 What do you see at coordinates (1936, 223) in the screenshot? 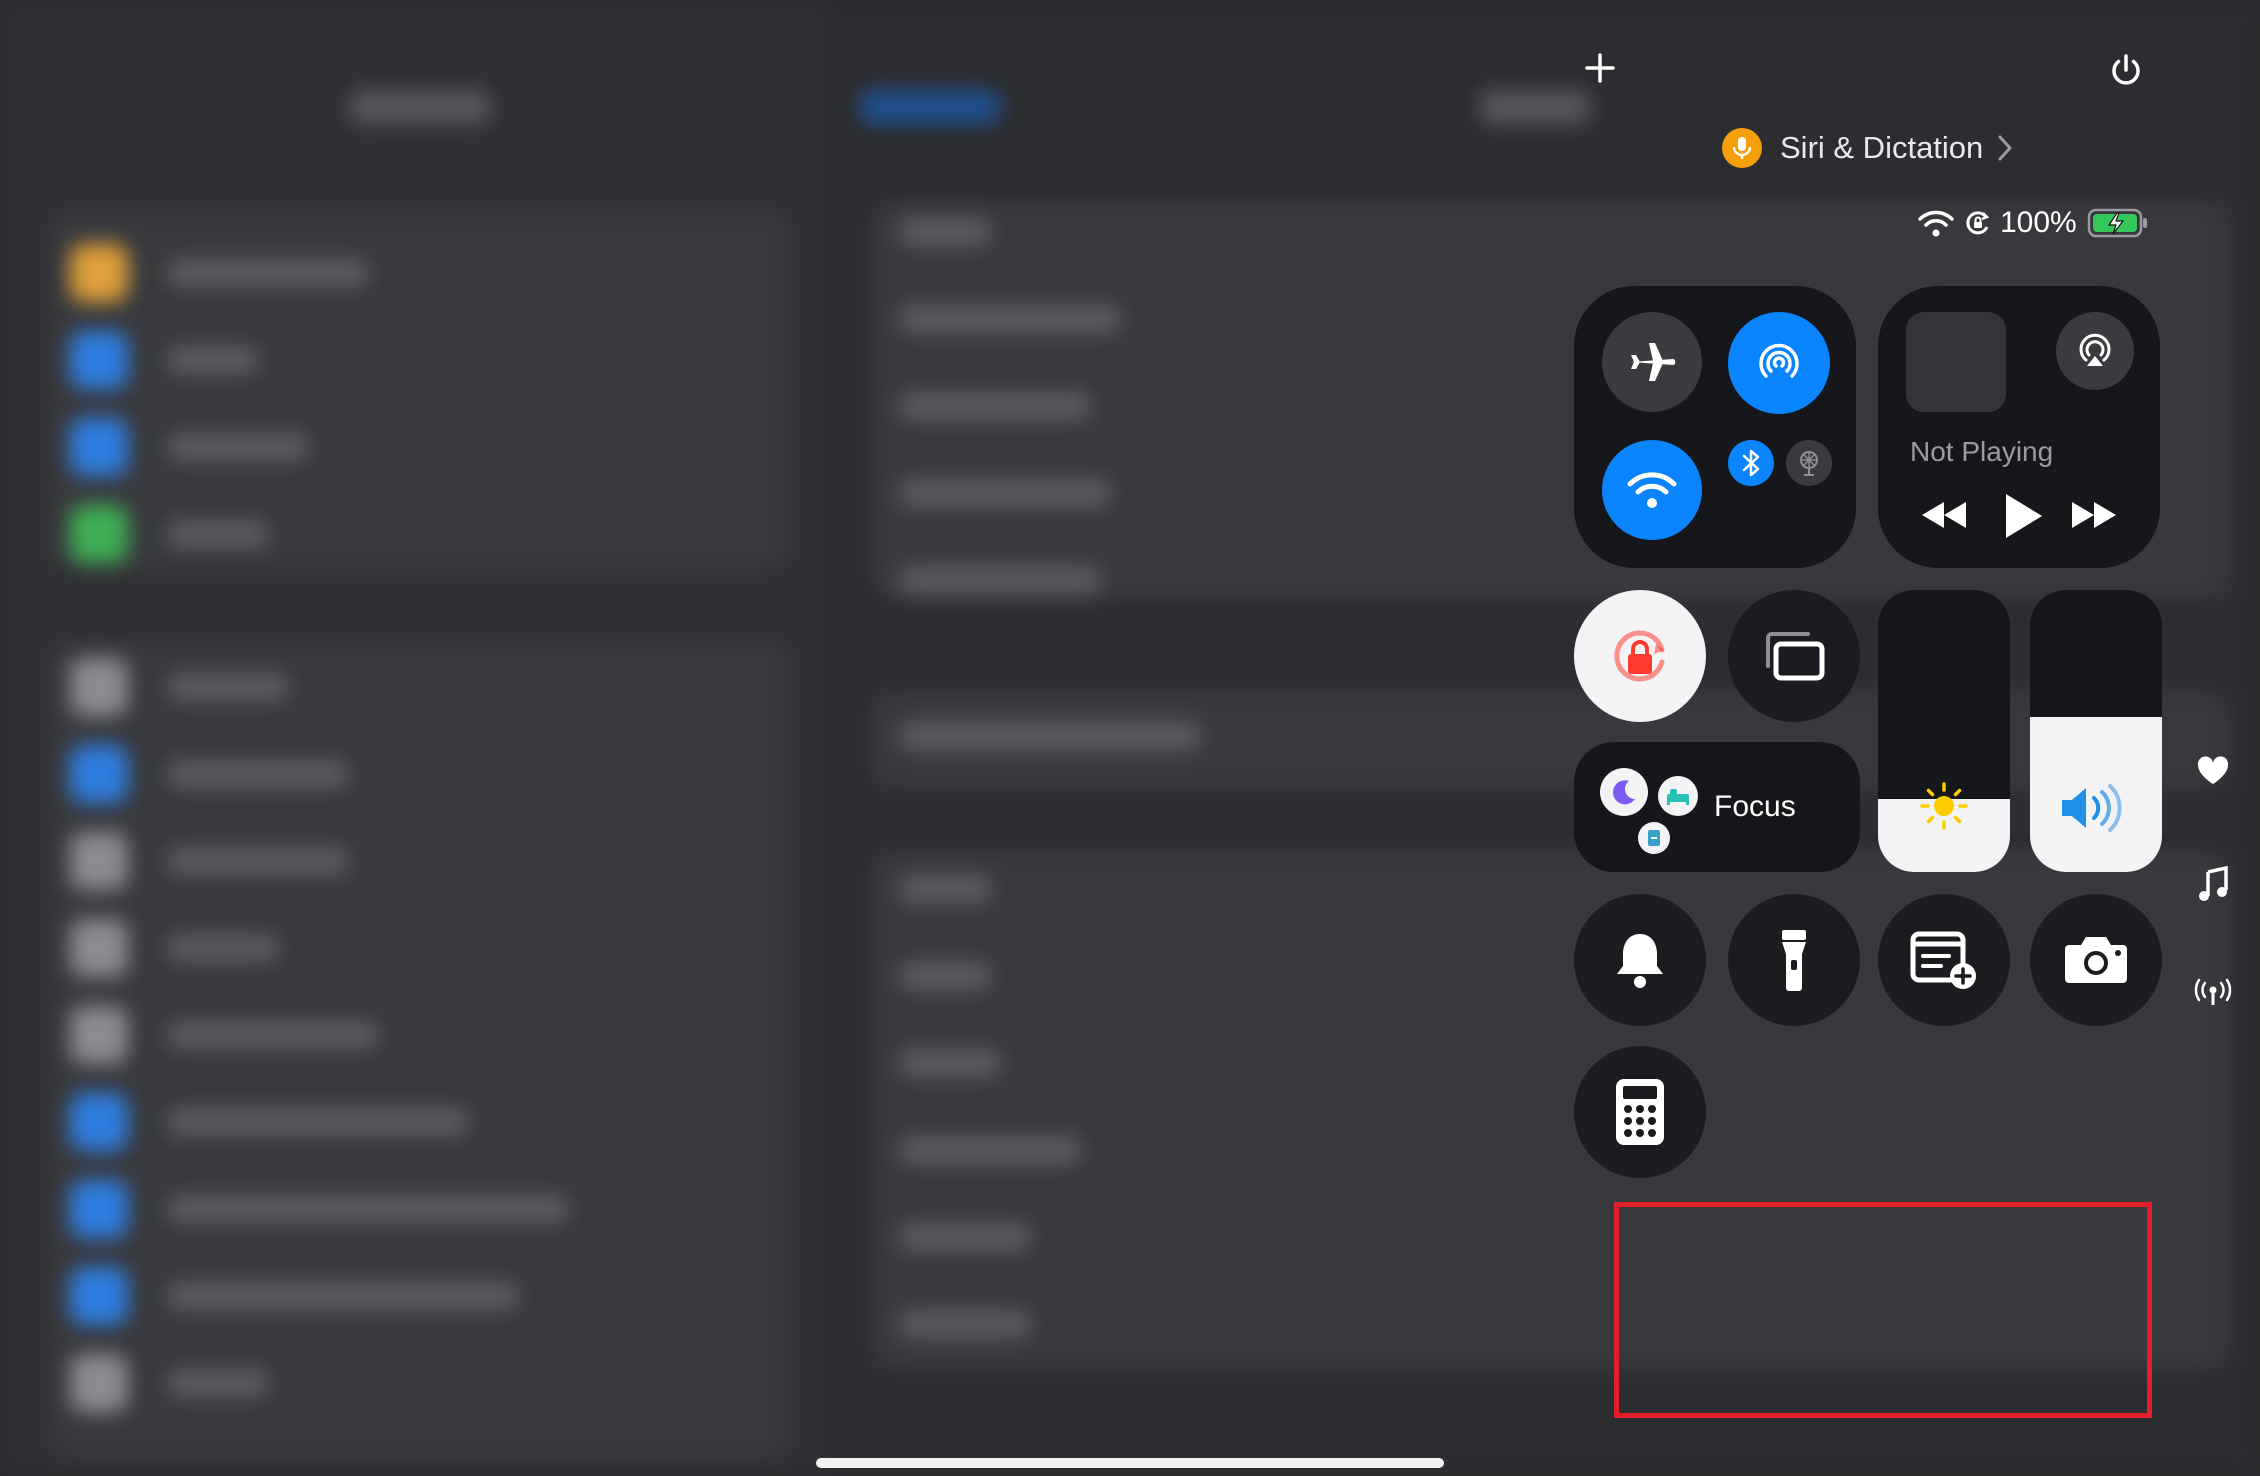
I see `wifi-status-icon` at bounding box center [1936, 223].